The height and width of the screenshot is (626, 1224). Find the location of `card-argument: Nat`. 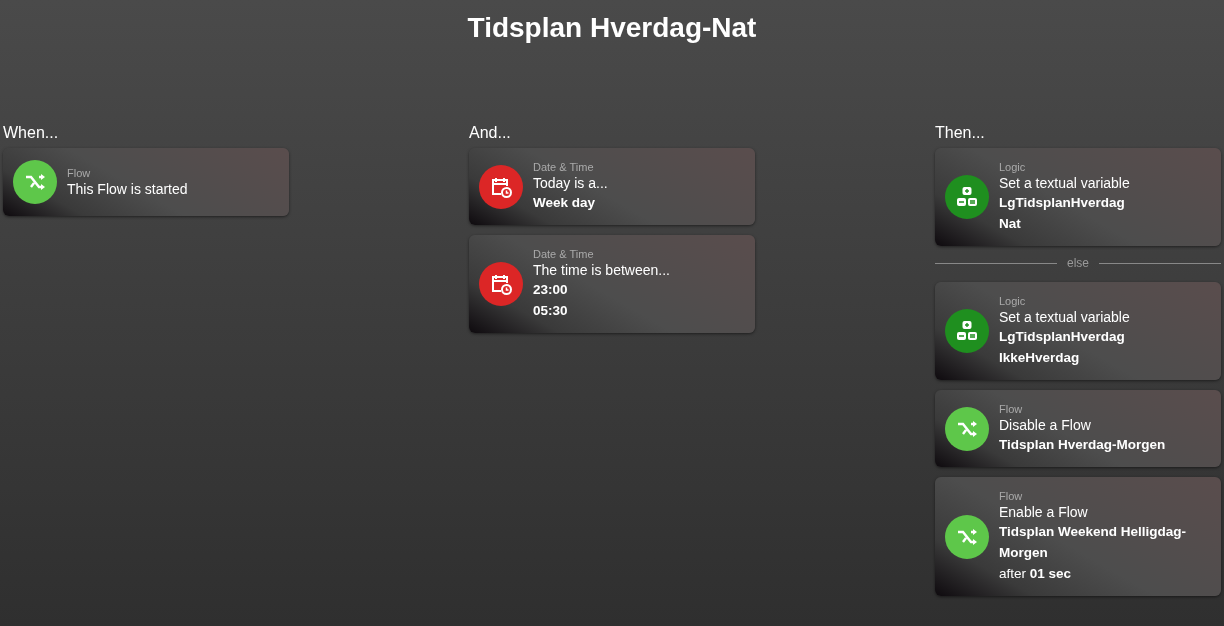

card-argument: Nat is located at coordinates (1010, 224).